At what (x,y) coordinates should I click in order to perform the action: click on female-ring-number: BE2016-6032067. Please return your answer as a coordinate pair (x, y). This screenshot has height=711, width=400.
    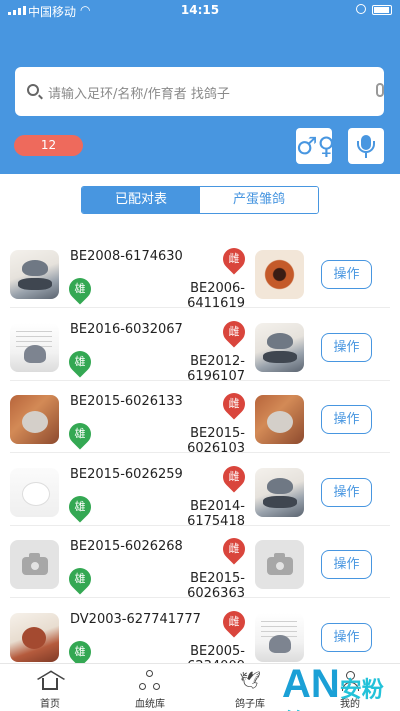
    Looking at the image, I should click on (126, 329).